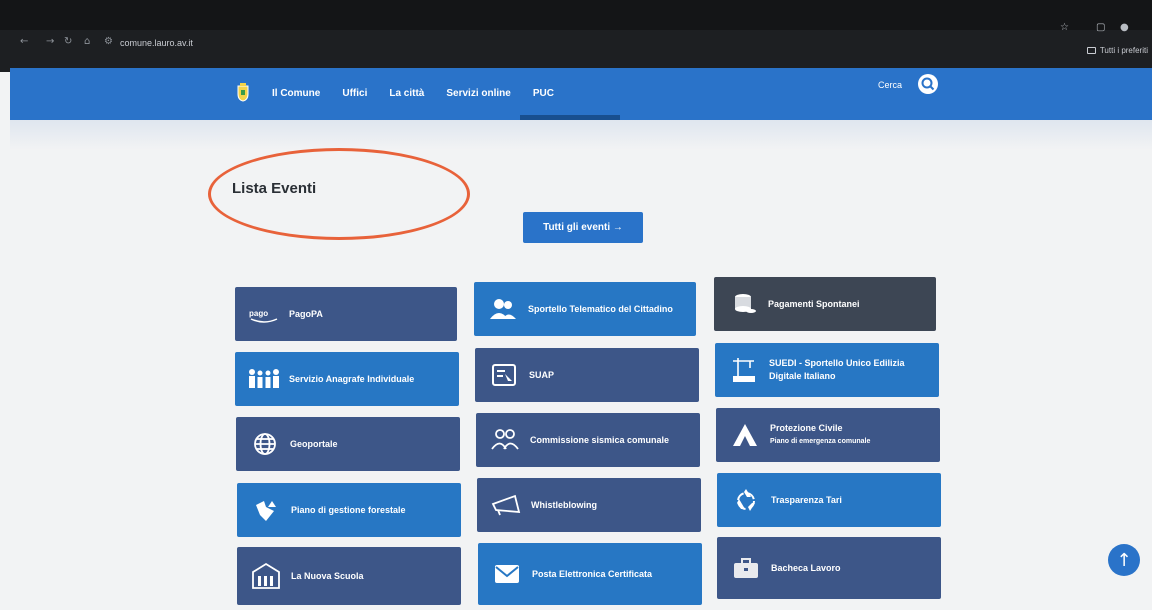 The width and height of the screenshot is (1152, 610). Describe the element at coordinates (156, 43) in the screenshot. I see `address-bar: comune.lauro.av.it` at that location.